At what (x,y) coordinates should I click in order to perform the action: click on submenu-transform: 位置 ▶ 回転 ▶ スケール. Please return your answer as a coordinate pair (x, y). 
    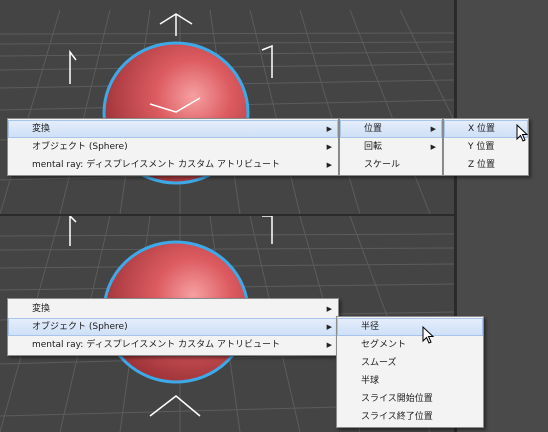
    Looking at the image, I should click on (391, 147).